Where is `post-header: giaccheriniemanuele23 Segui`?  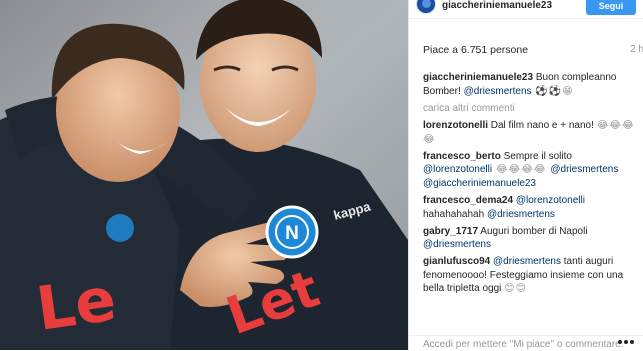
post-header: giaccheriniemanuele23 Segui is located at coordinates (526, 9).